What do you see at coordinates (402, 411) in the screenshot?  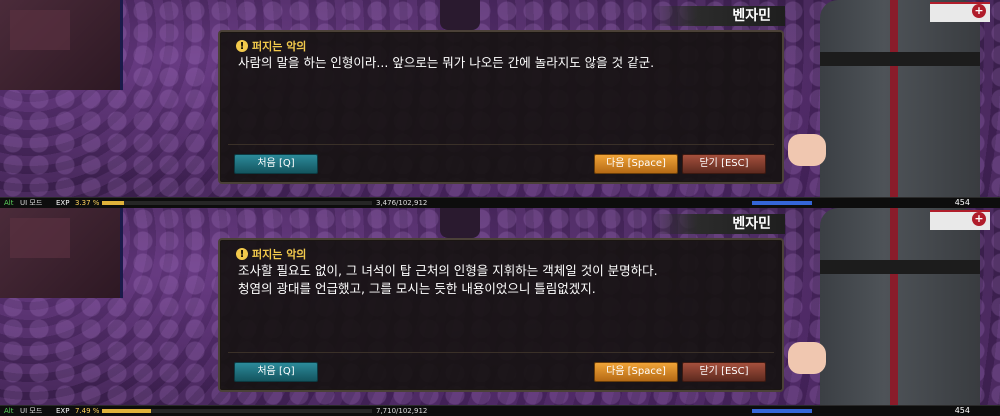 I see `exp-value: 7,710/102,912` at bounding box center [402, 411].